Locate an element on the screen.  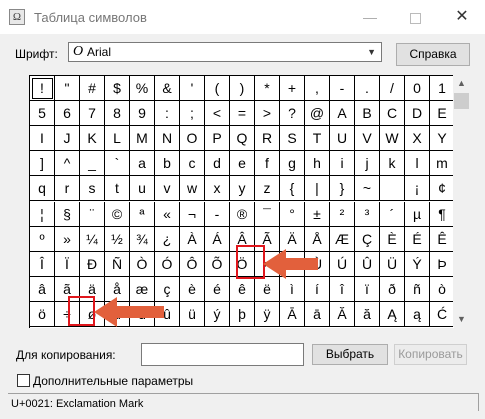
char-cell: ¶ is located at coordinates (442, 214).